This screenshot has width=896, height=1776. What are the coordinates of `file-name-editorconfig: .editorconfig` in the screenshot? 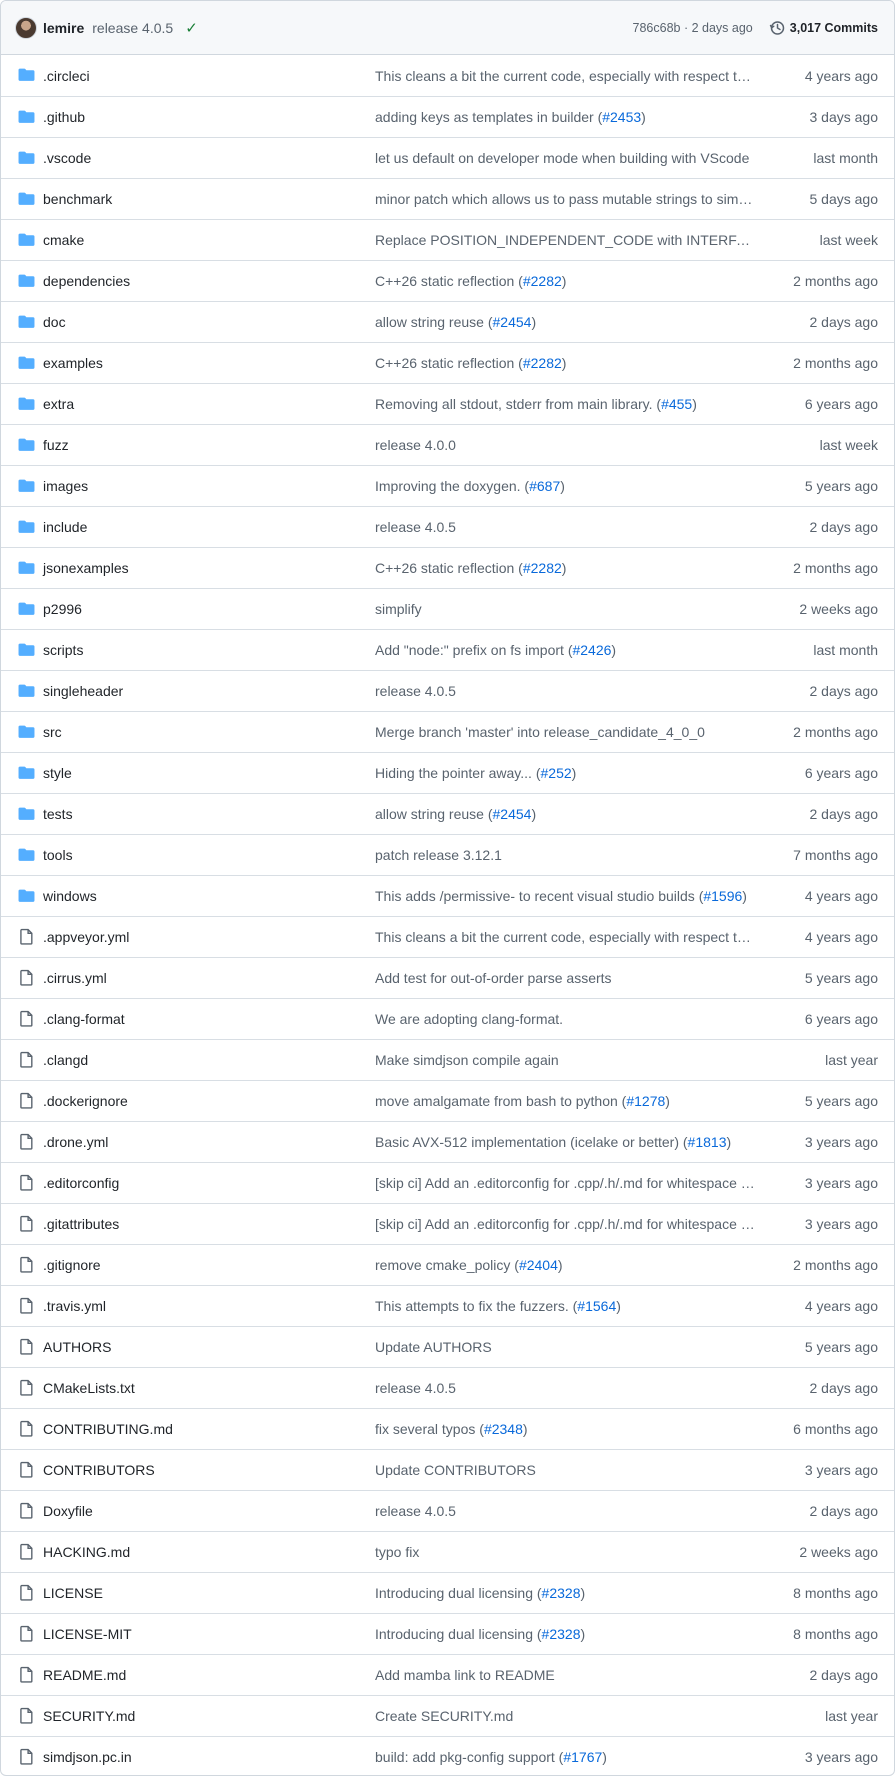 It's located at (81, 1183).